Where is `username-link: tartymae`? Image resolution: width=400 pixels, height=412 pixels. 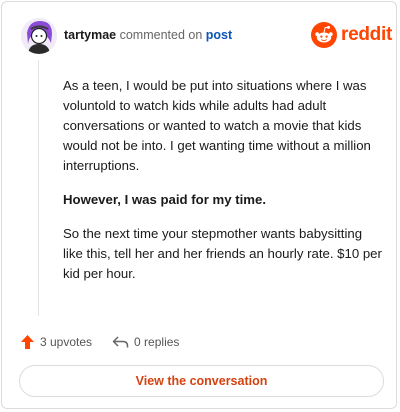
username-link: tartymae is located at coordinates (90, 35).